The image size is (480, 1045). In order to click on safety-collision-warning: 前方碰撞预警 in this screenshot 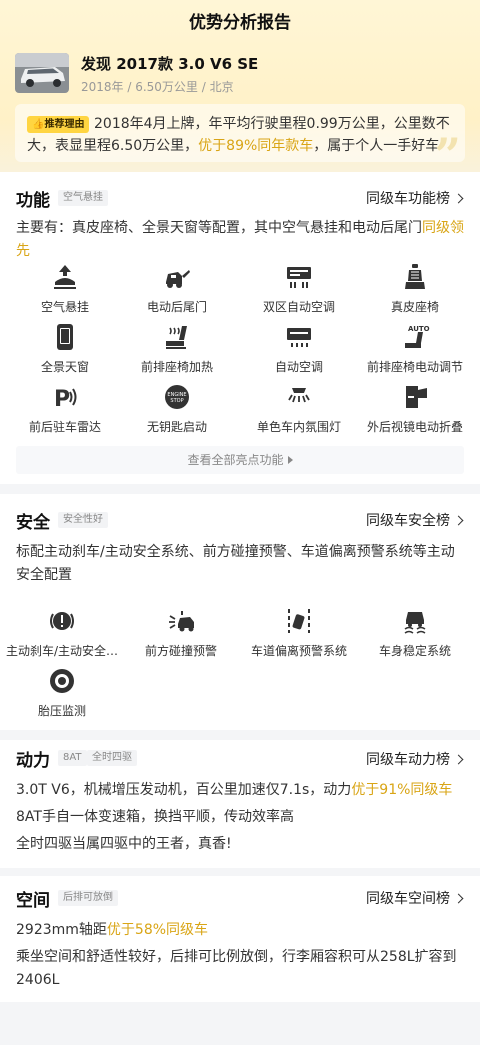, I will do `click(181, 632)`.